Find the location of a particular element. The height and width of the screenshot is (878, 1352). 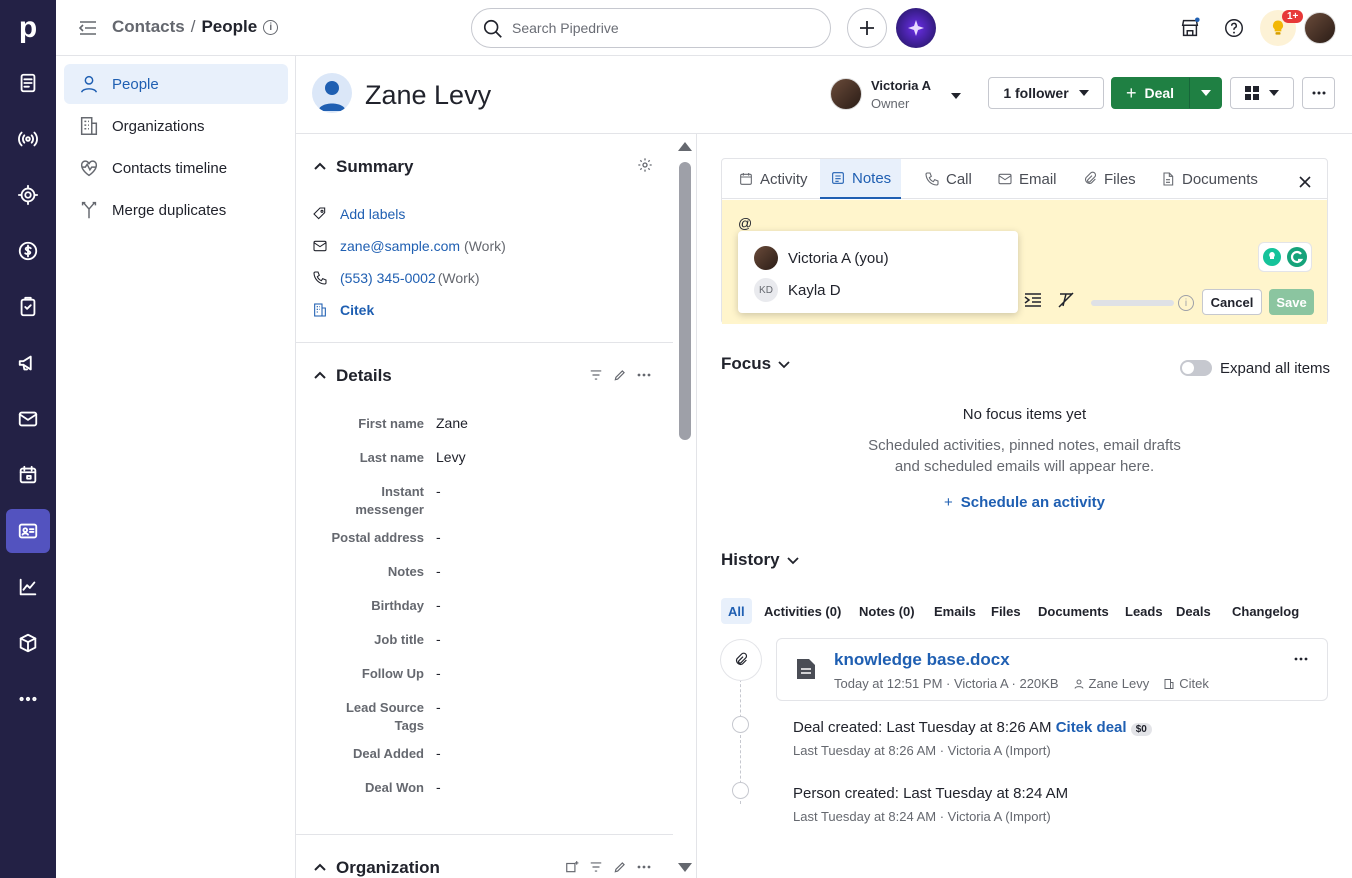

ai-assistant-button is located at coordinates (916, 28).